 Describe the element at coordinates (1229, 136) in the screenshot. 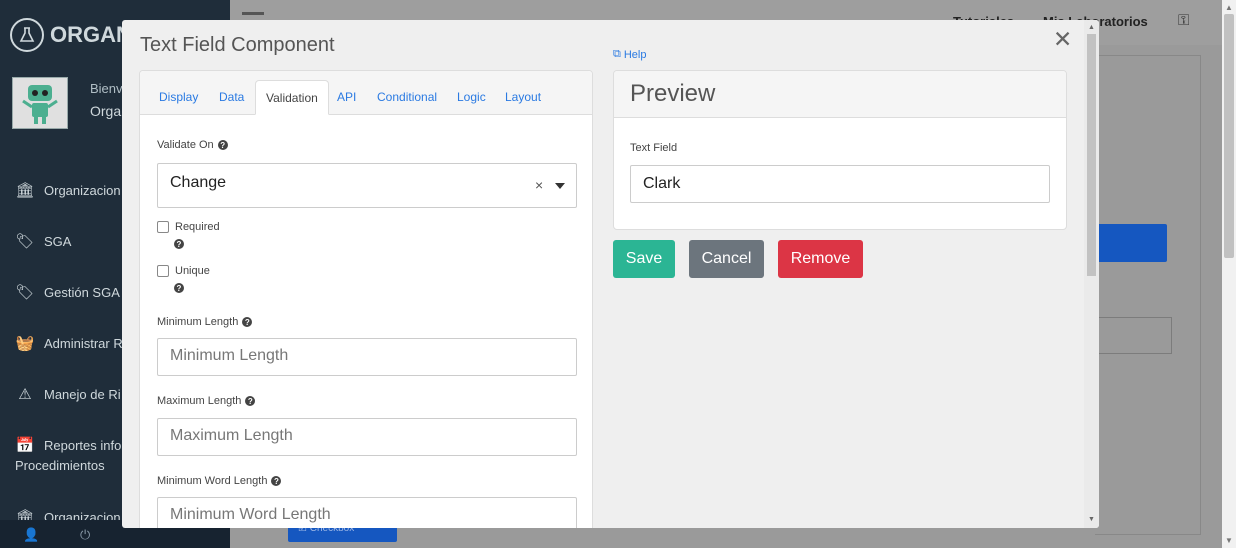

I see `page-scroll-thumb` at that location.